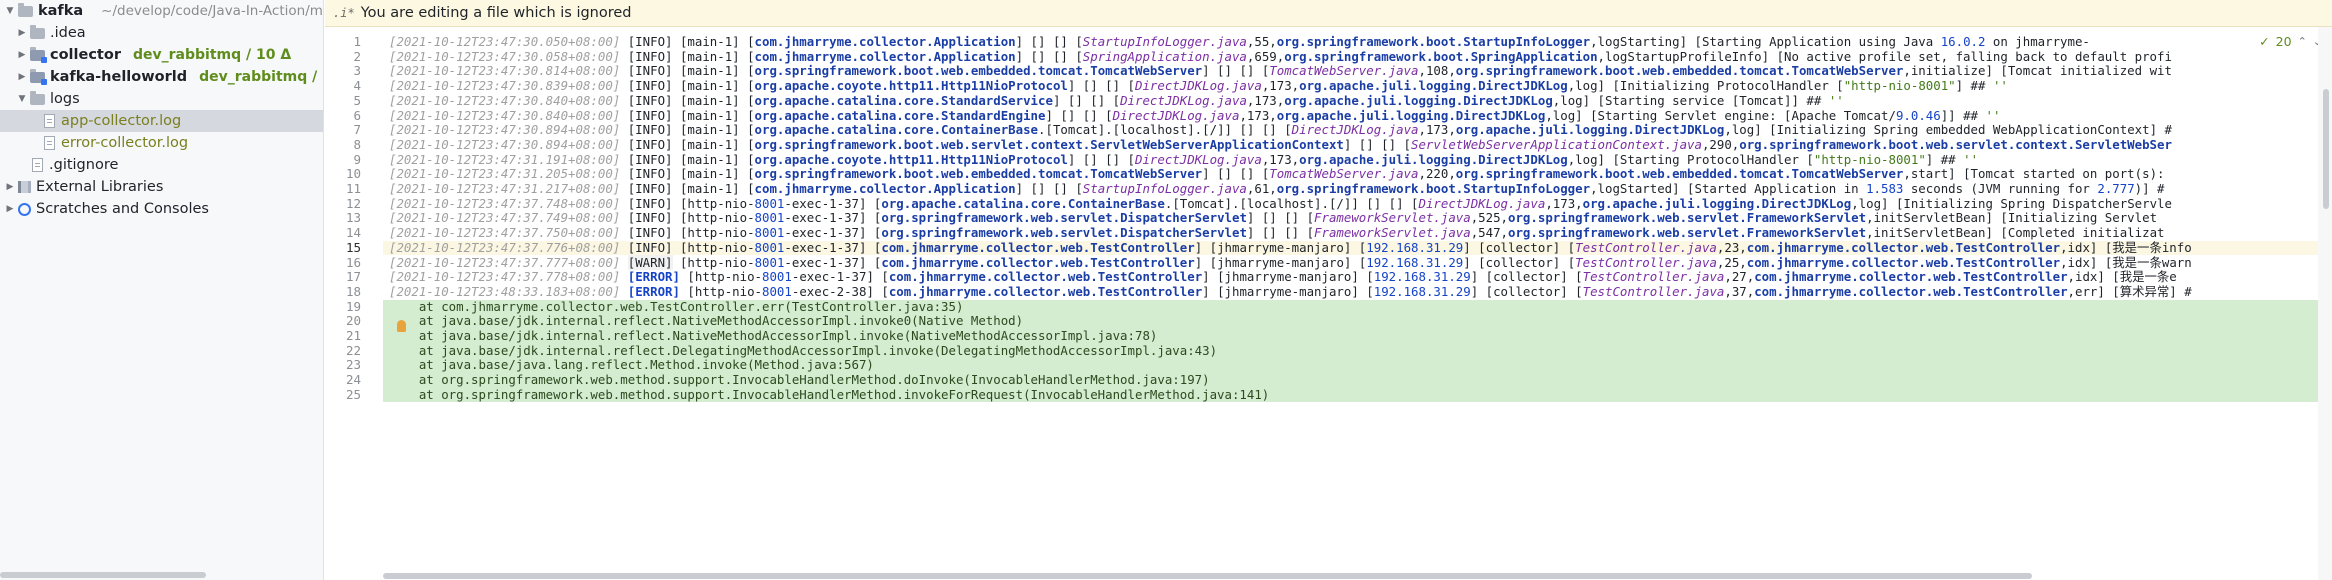 The width and height of the screenshot is (2332, 580). What do you see at coordinates (161, 77) in the screenshot?
I see `tree-item: ▶ kafka-helloworld dev_rabbitmq / 10 Δ` at bounding box center [161, 77].